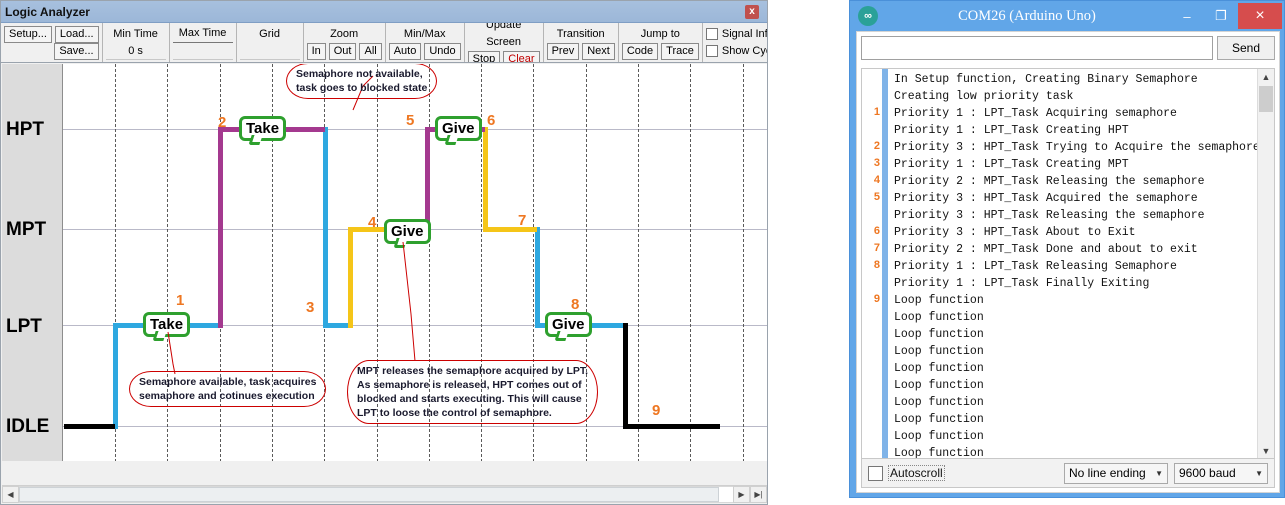 This screenshot has height=505, width=1285. Describe the element at coordinates (1067, 16) in the screenshot. I see `serial-monitor-titlebar: ∞ COM26 (Arduino Uno) – ❐ ×` at that location.